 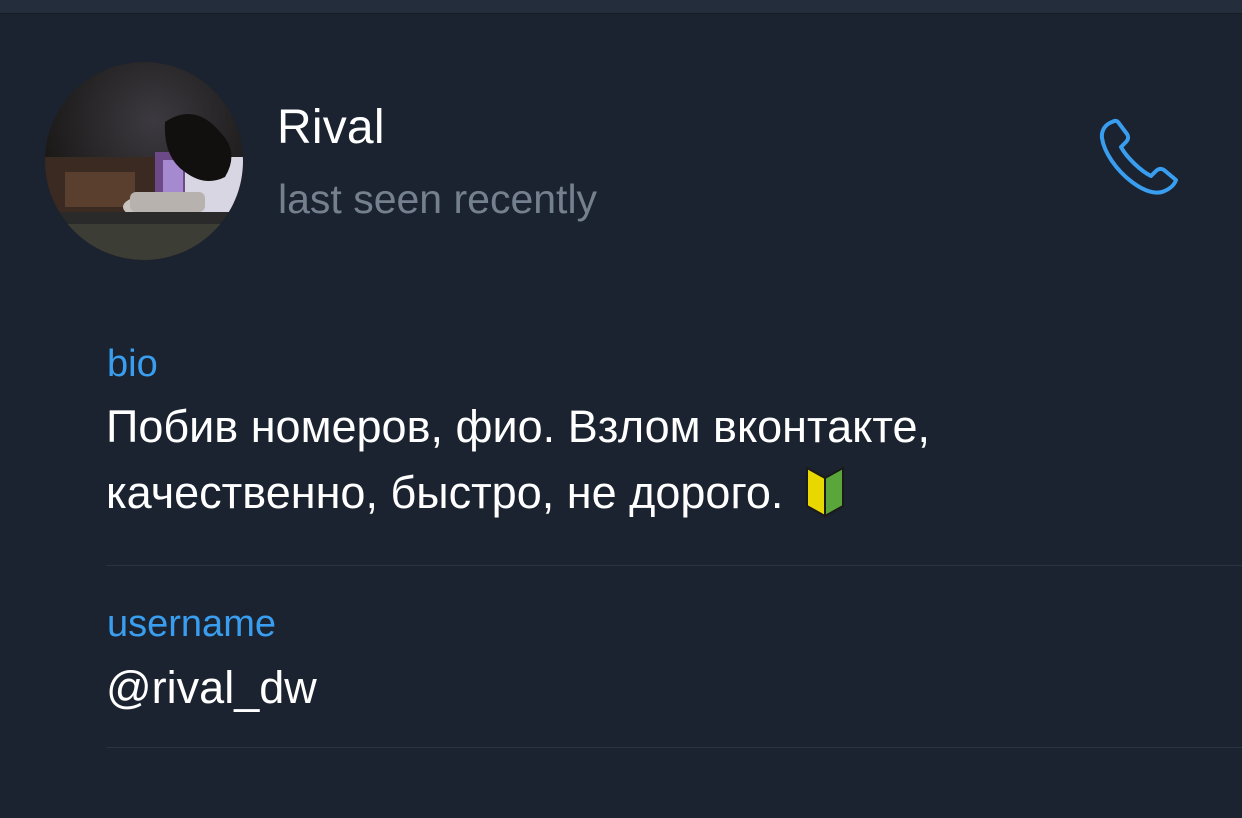 I want to click on top-bar, so click(x=621, y=7).